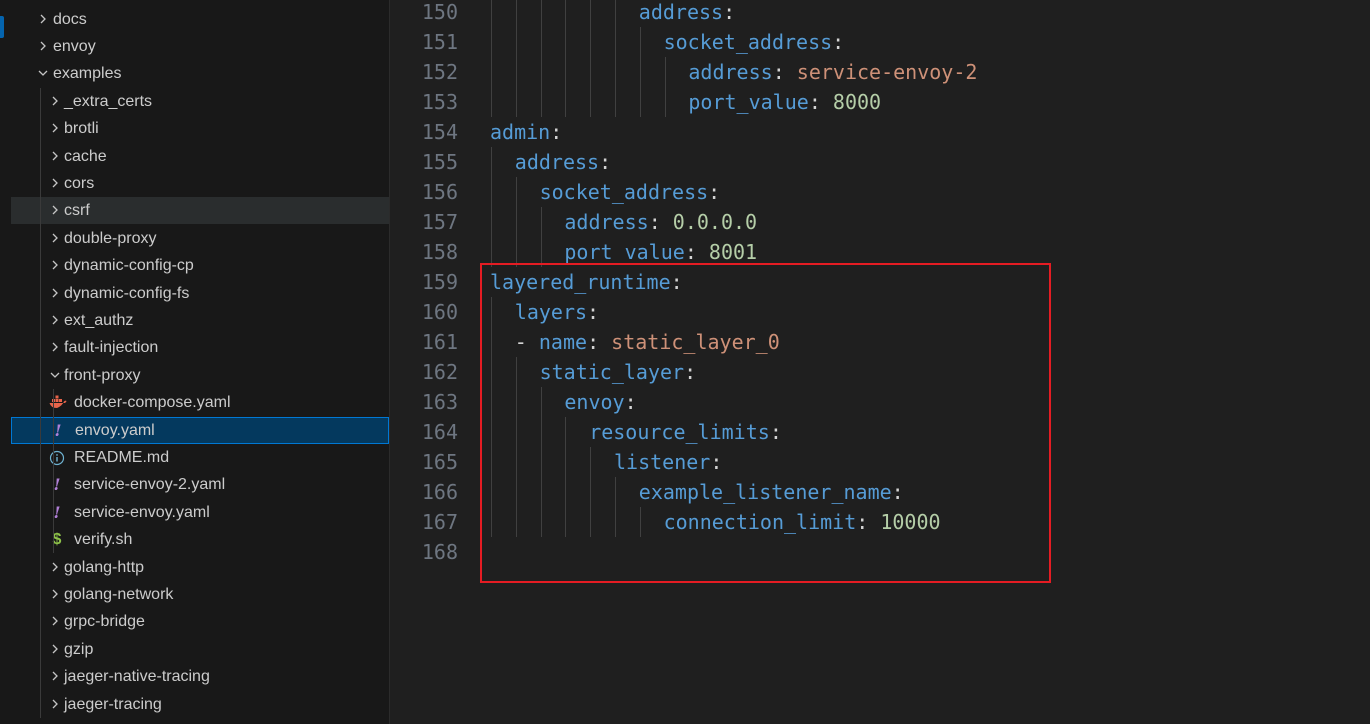 The width and height of the screenshot is (1370, 724). What do you see at coordinates (150, 485) in the screenshot?
I see `tree-item-label: service-envoy-2.yaml` at bounding box center [150, 485].